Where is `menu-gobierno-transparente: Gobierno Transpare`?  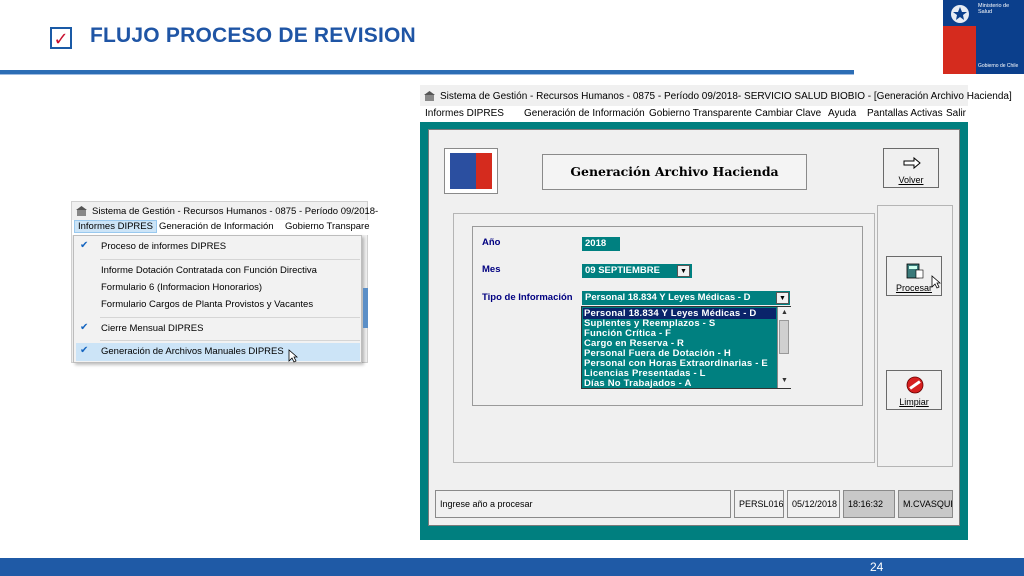 menu-gobierno-transparente: Gobierno Transpare is located at coordinates (327, 226).